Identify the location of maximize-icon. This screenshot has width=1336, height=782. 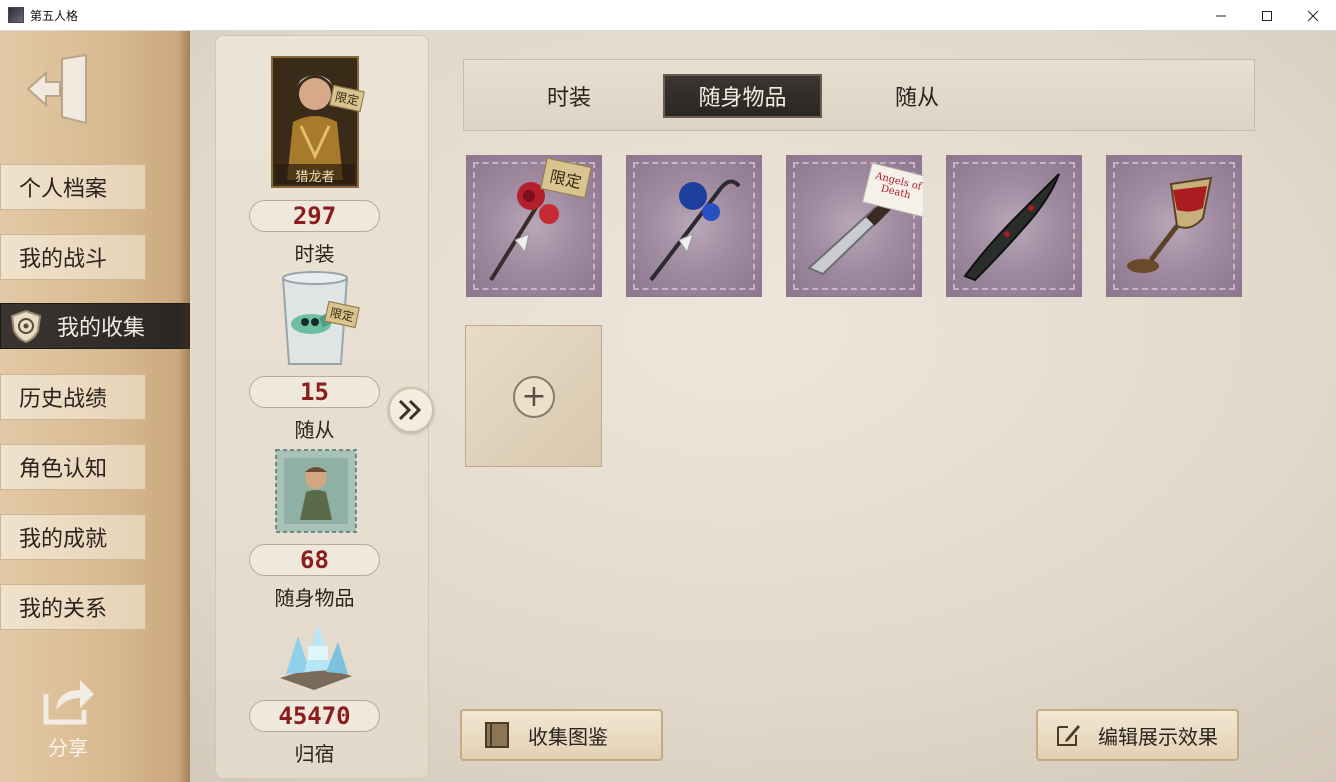
(1267, 15).